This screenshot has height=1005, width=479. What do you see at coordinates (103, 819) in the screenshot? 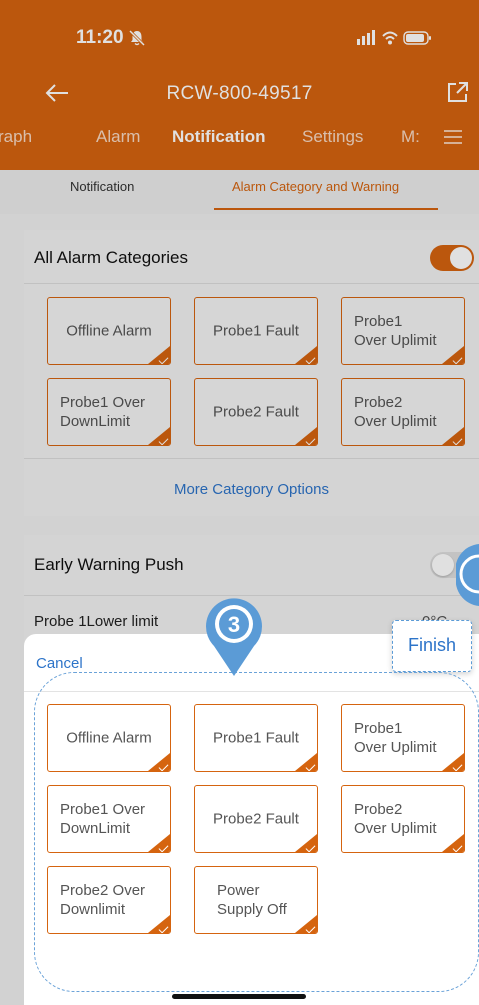
I see `chip-label: Probe1 Over DownLimit` at bounding box center [103, 819].